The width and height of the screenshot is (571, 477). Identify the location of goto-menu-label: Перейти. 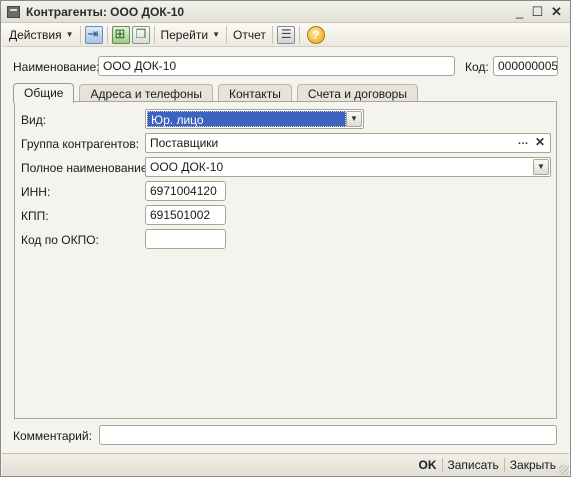
(184, 34).